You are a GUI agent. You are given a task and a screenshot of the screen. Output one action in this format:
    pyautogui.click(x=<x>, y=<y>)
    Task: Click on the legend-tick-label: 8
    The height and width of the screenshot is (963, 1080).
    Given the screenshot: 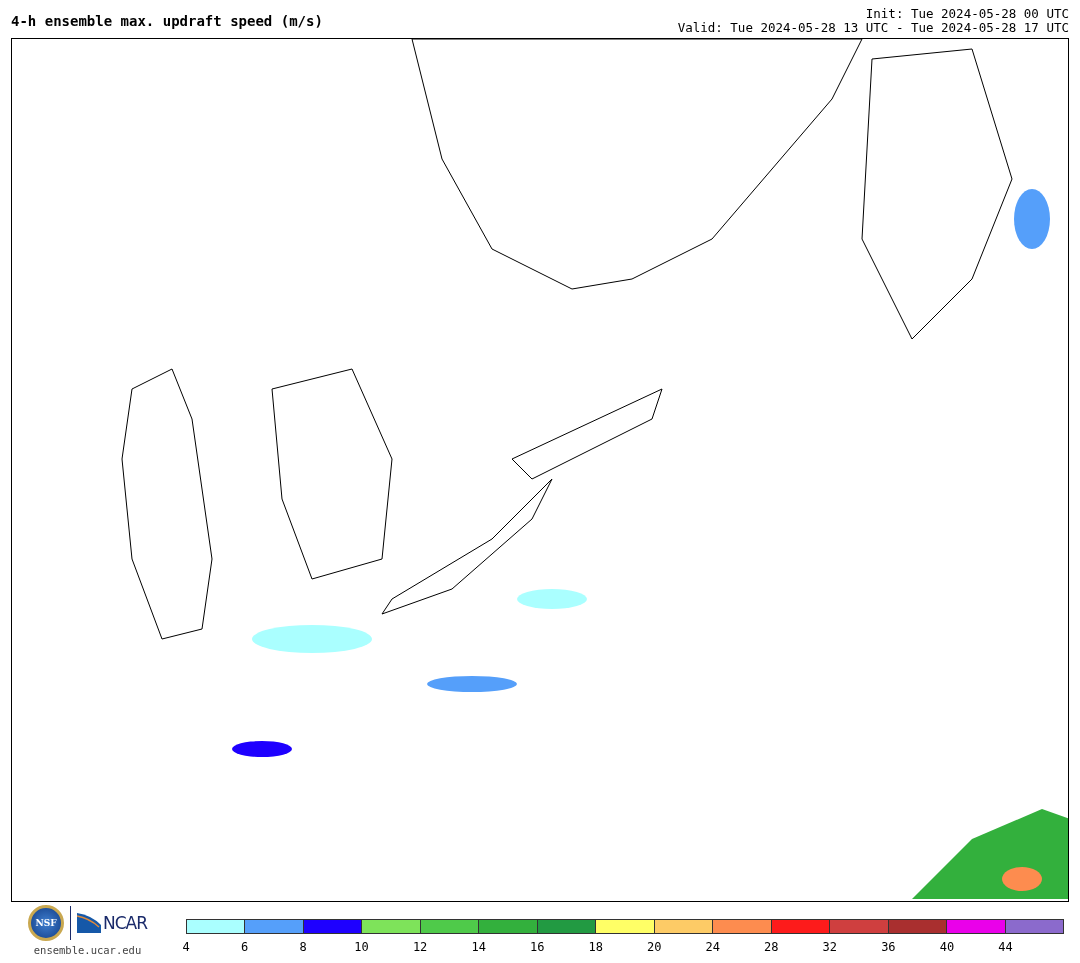 What is the action you would take?
    pyautogui.click(x=303, y=947)
    